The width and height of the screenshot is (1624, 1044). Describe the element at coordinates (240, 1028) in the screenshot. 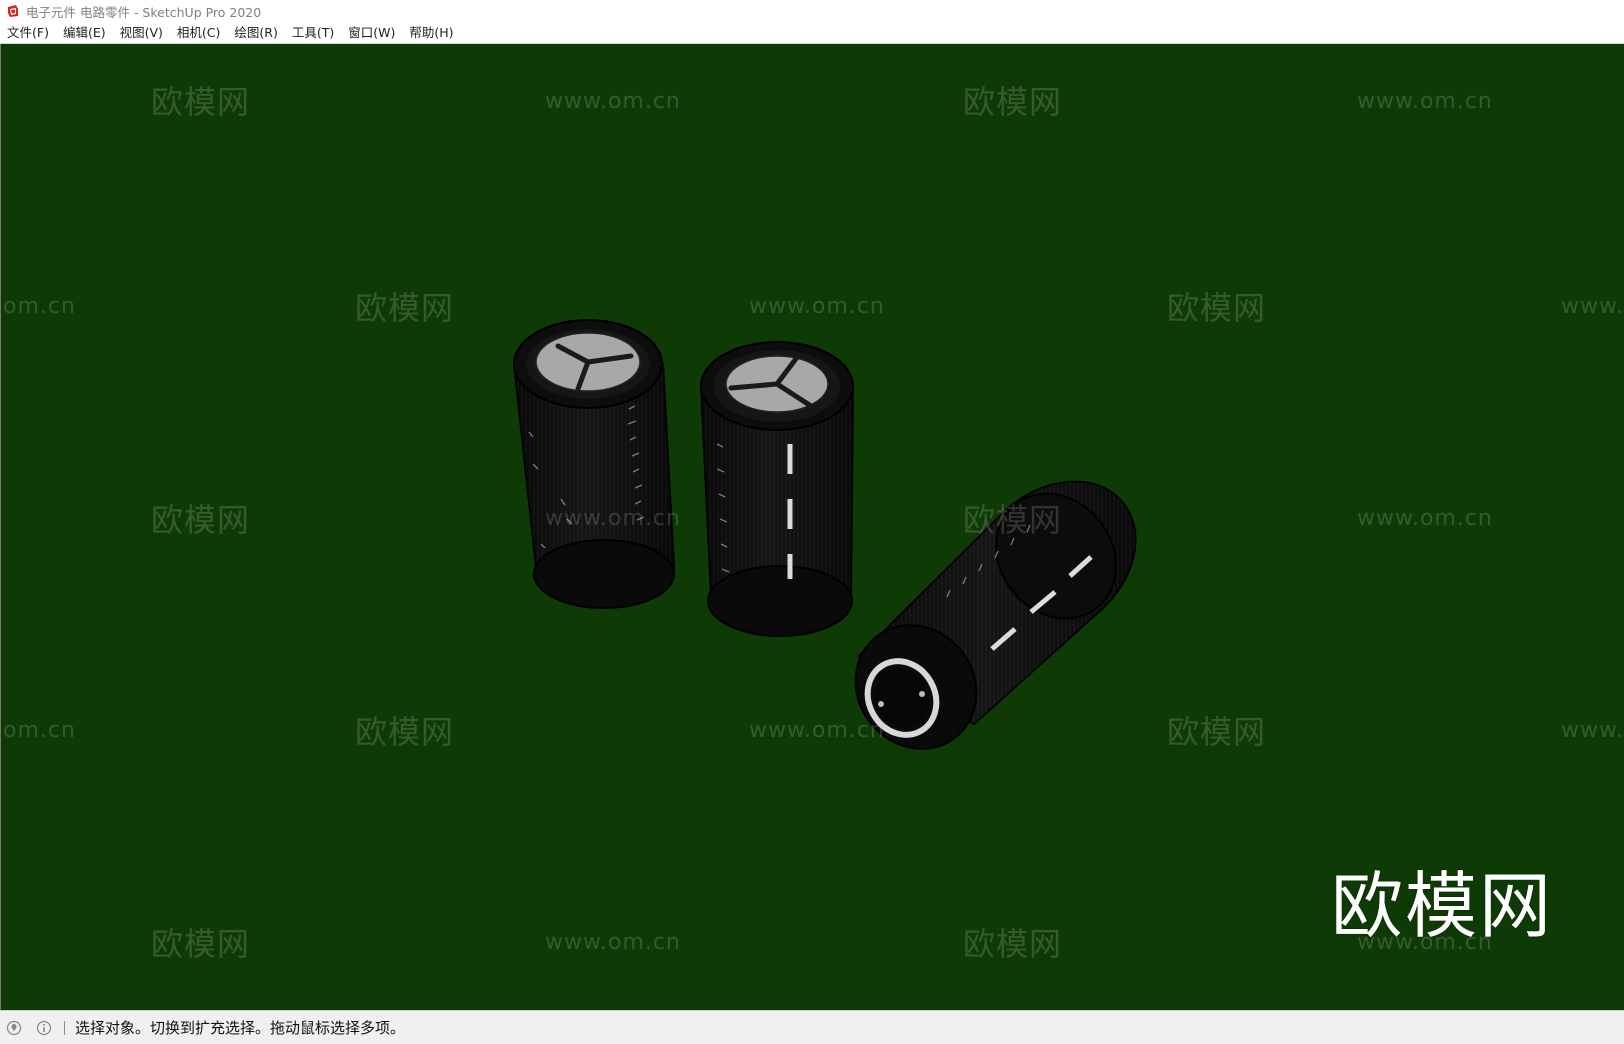

I see `status-message: 选择对象。切换到扩充选择。拖动鼠标选择多项。` at that location.